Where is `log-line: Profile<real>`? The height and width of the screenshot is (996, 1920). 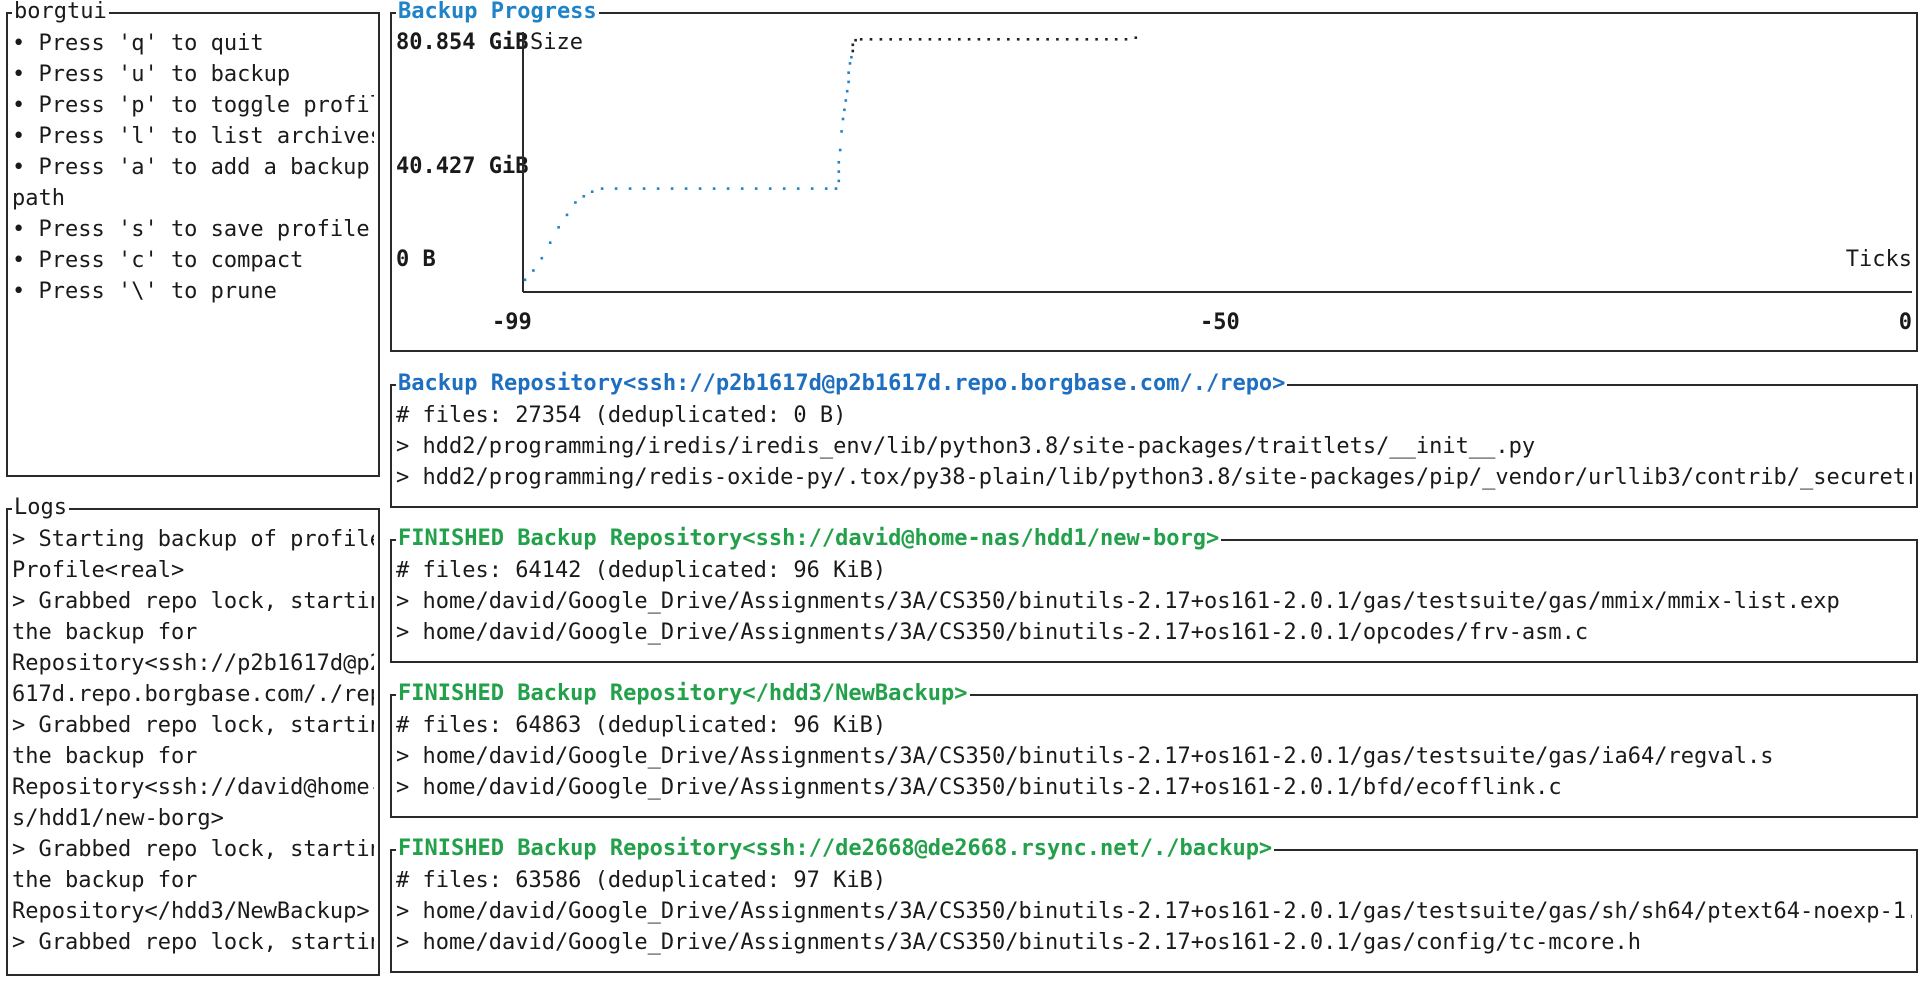 log-line: Profile<real> is located at coordinates (98, 570).